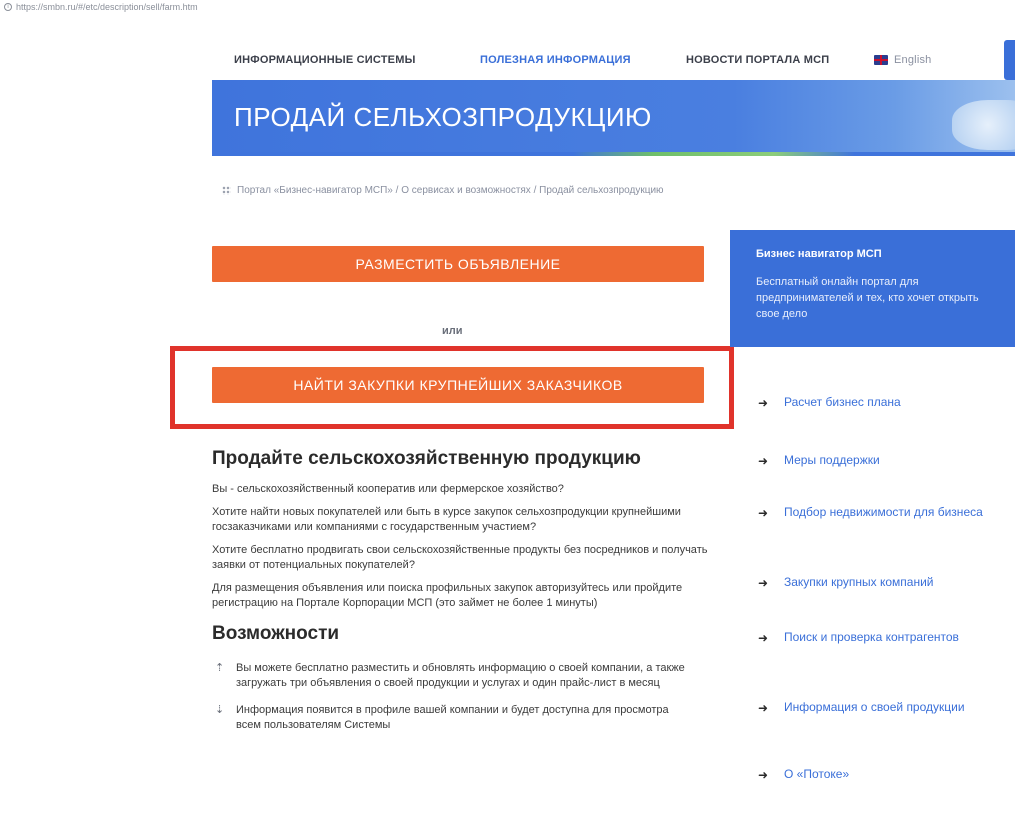  Describe the element at coordinates (878, 402) in the screenshot. I see `side-link-business-plan: ➜ Расчет бизнес плана` at that location.